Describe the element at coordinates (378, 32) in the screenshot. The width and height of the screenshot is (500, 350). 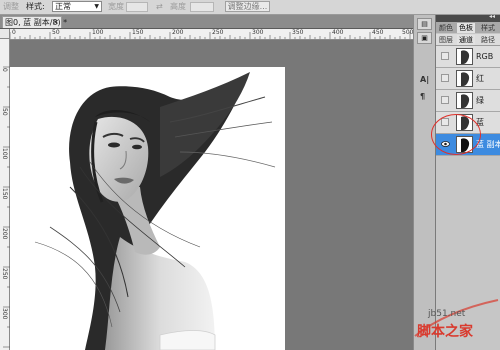
I see `ruler-label: 450` at that location.